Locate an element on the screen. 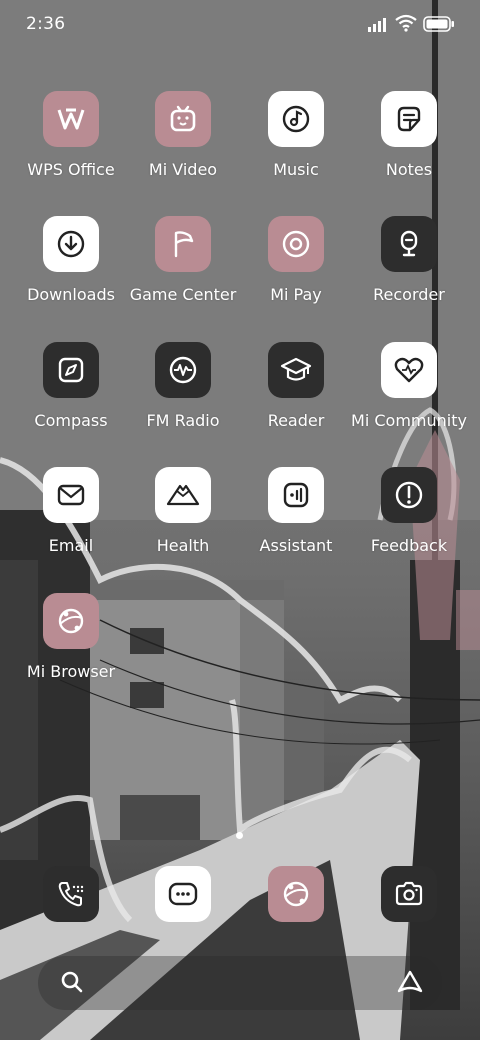 Image resolution: width=480 pixels, height=1040 pixels. app-label: Recorder is located at coordinates (409, 294).